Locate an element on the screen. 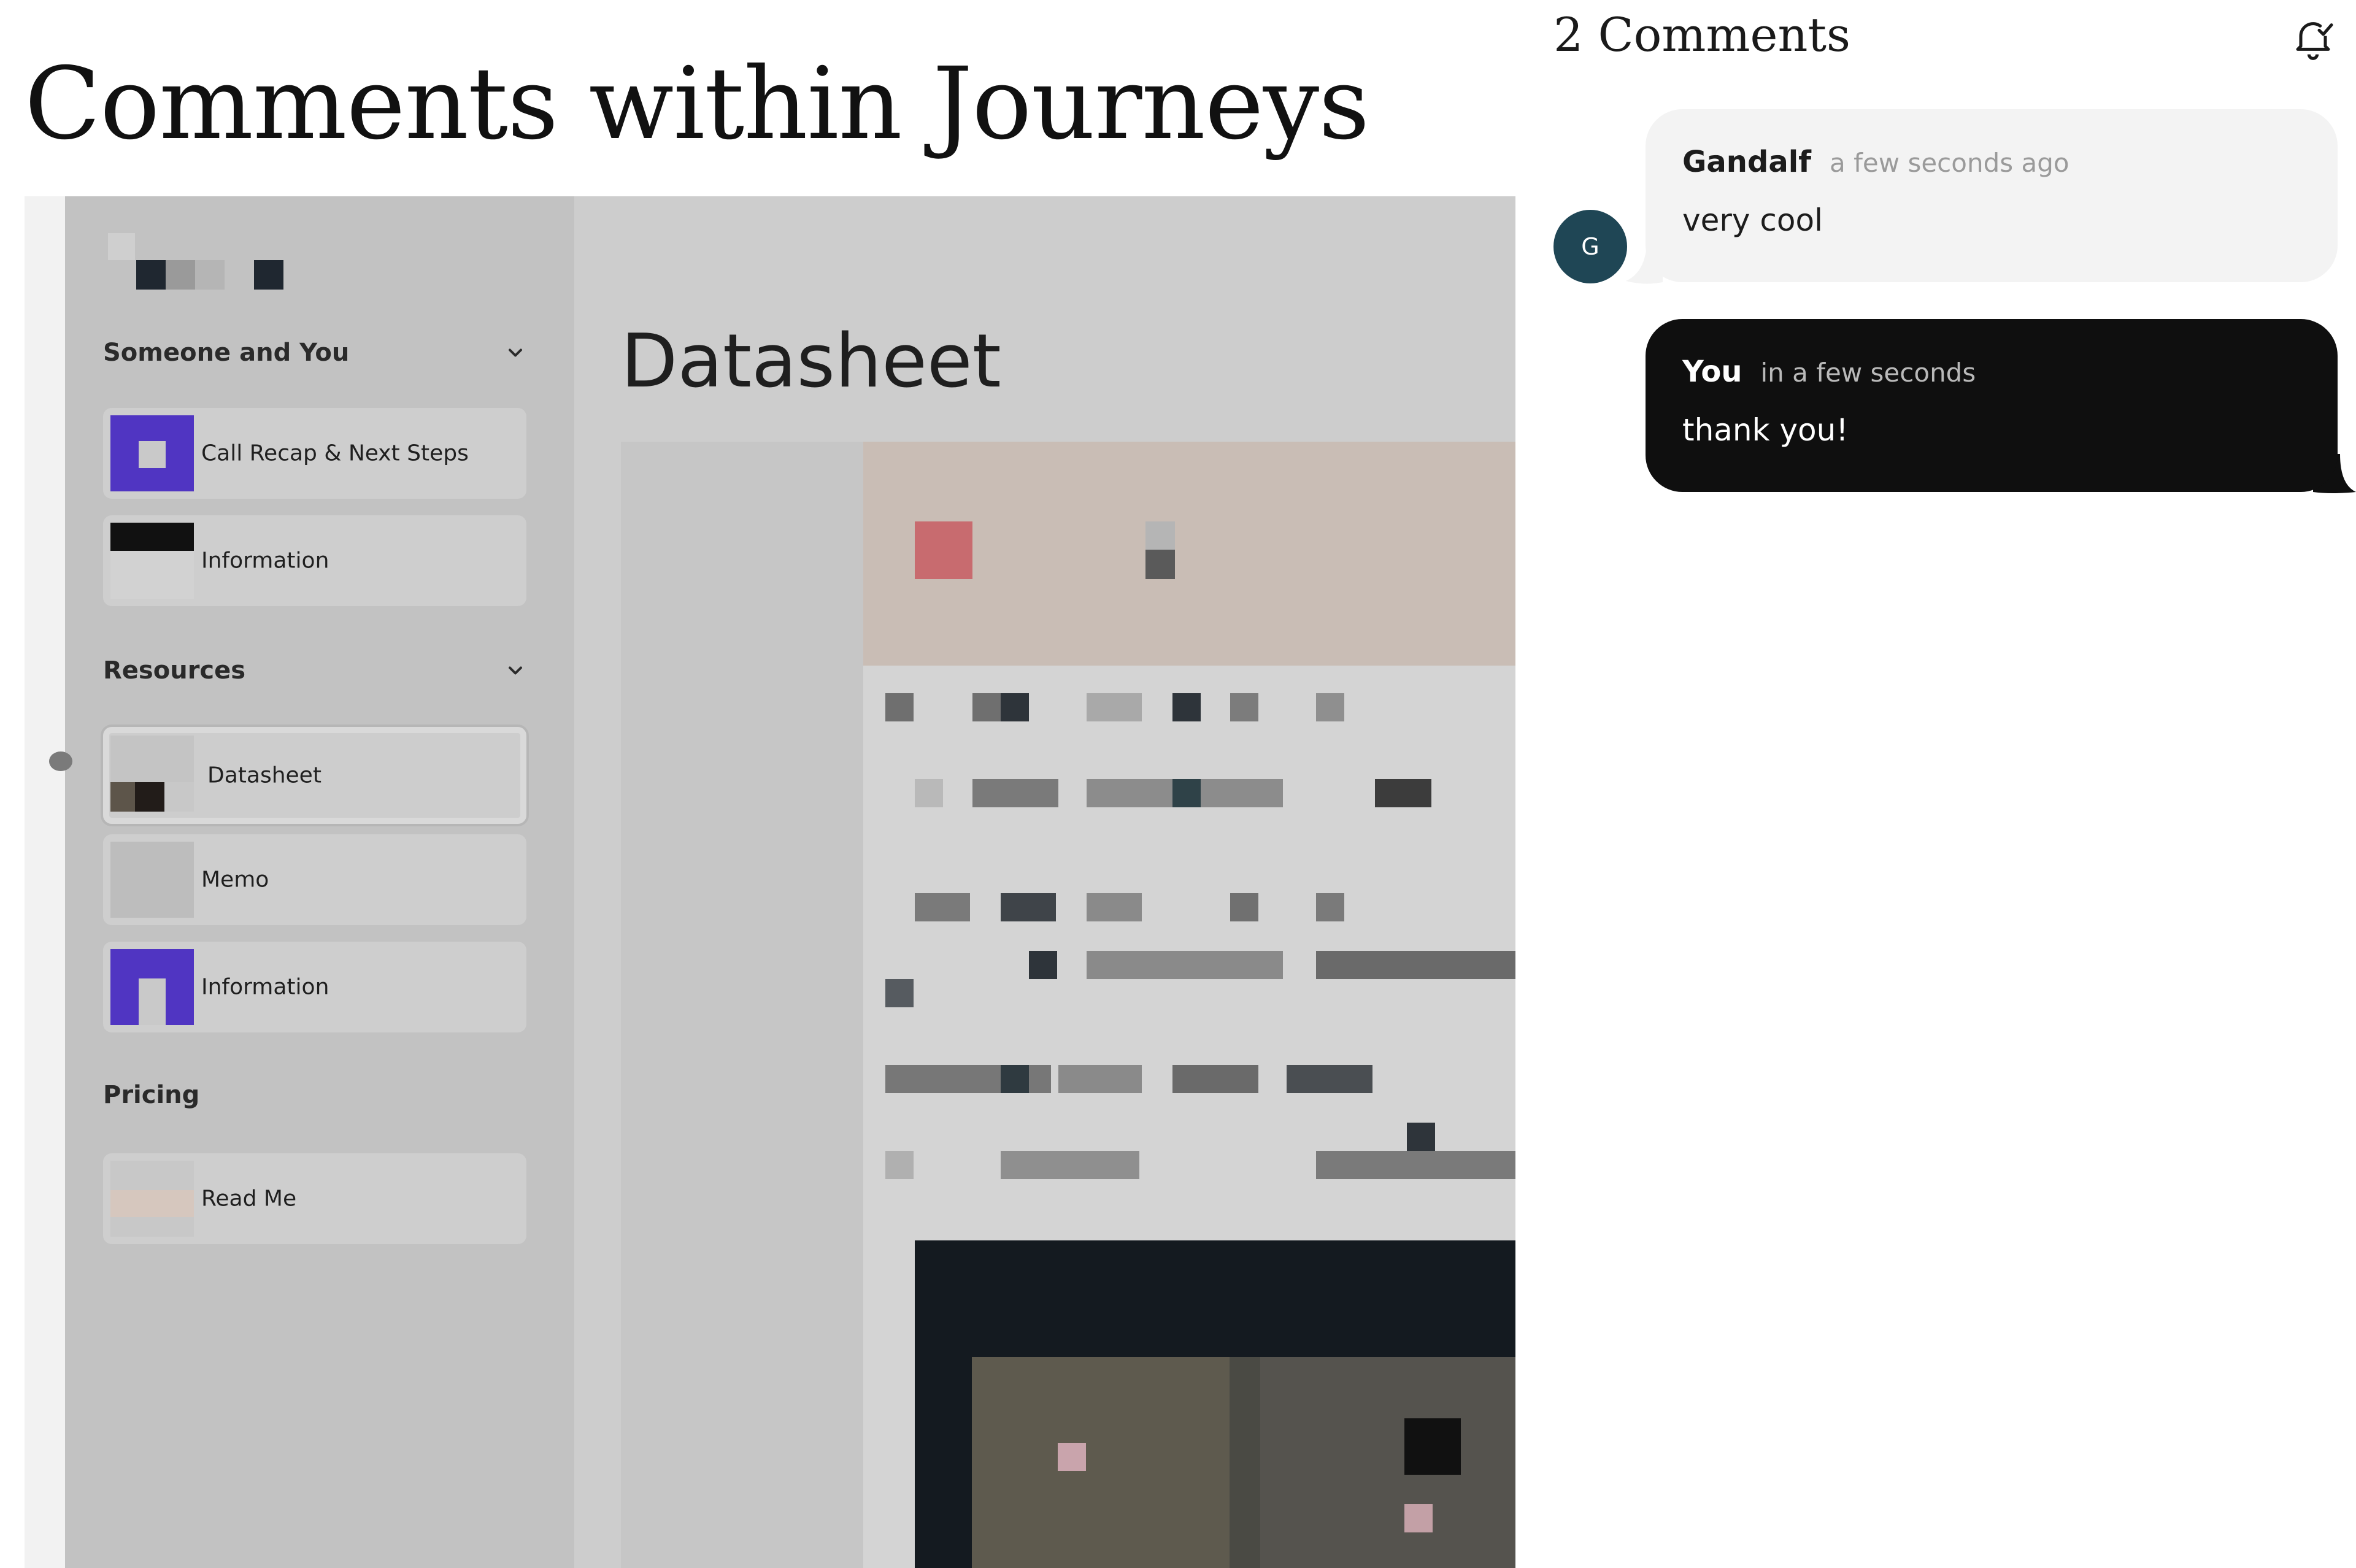  document-title: Datasheet is located at coordinates (811, 361).